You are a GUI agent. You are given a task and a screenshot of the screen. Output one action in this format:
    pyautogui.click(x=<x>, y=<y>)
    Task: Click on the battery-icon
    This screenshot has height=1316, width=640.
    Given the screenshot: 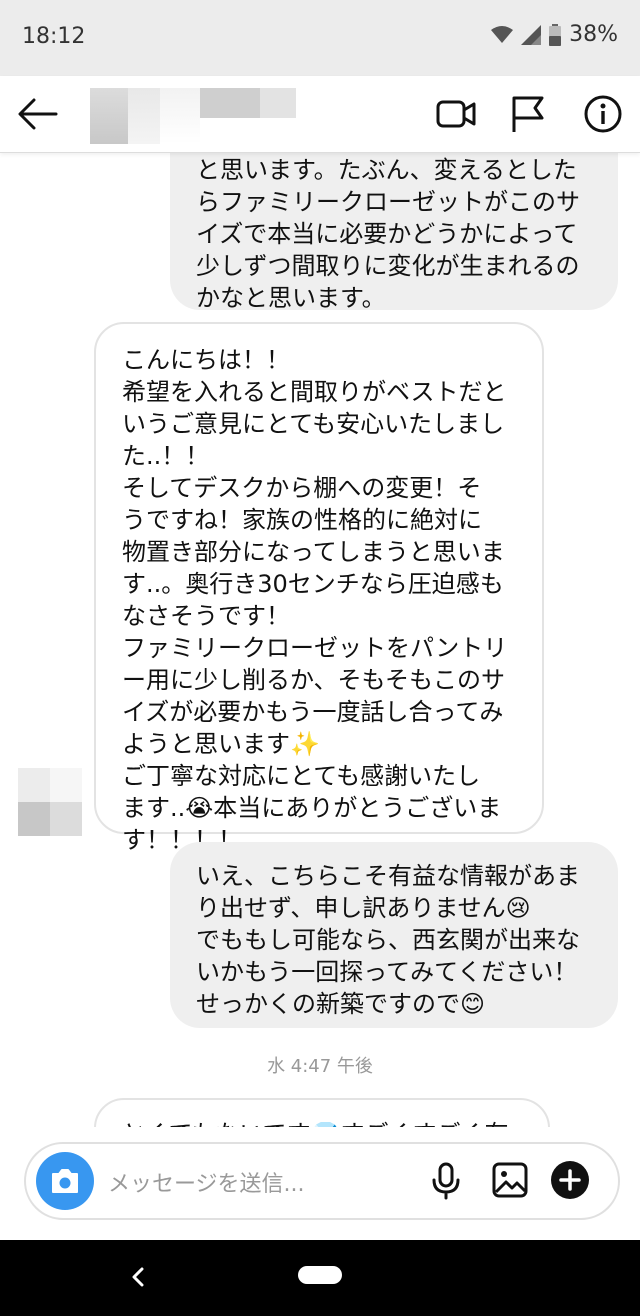 What is the action you would take?
    pyautogui.click(x=555, y=34)
    